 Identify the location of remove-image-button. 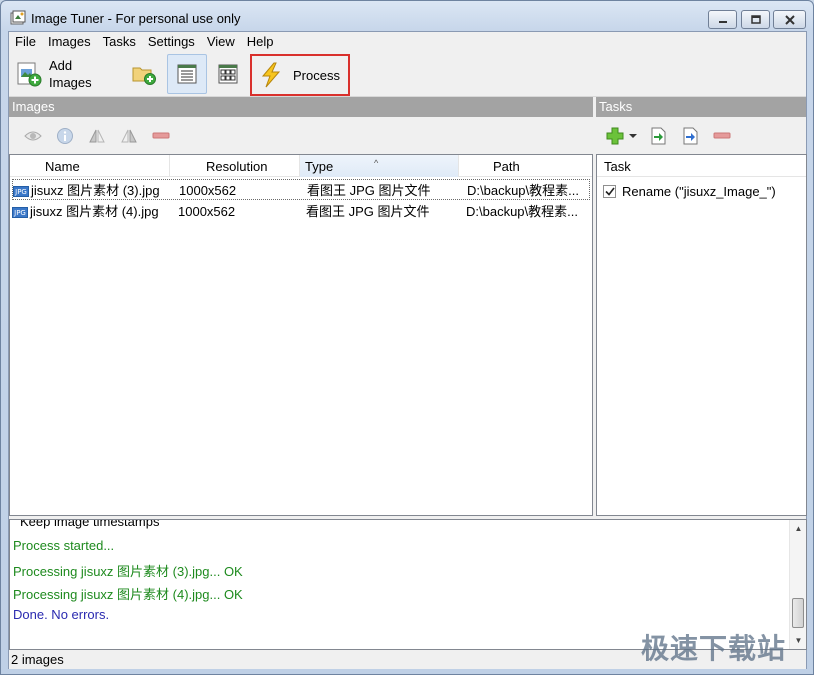
(161, 136).